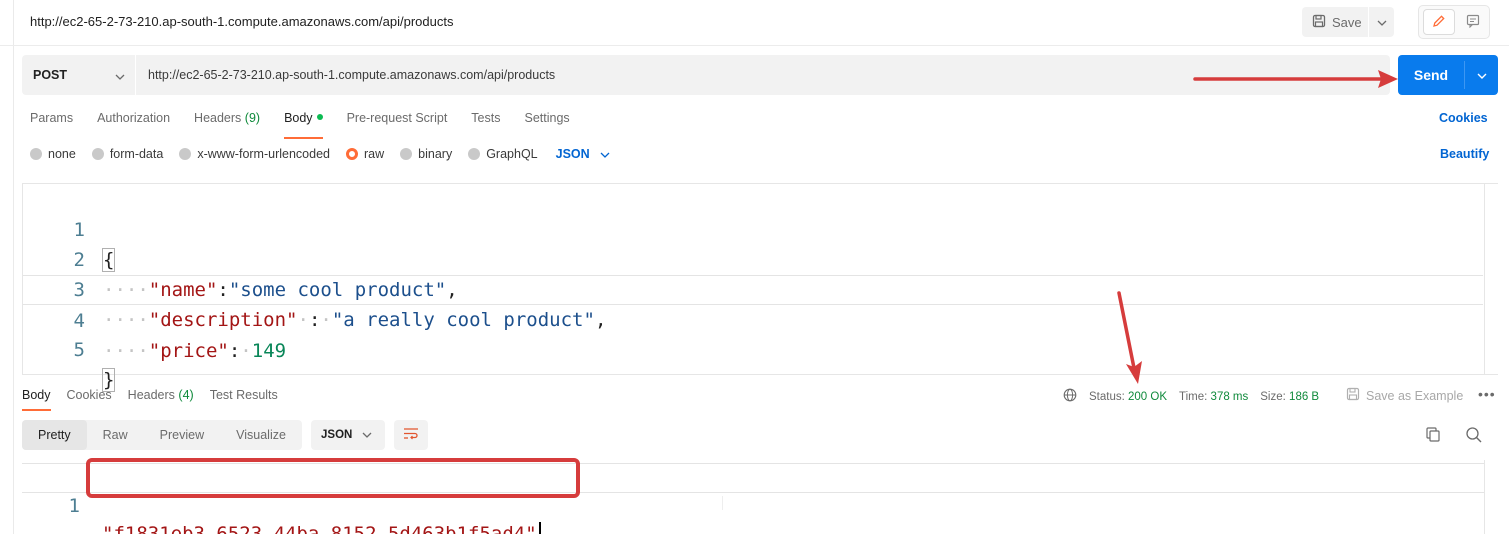  Describe the element at coordinates (1257, 227) in the screenshot. I see `annotation-arrows` at that location.